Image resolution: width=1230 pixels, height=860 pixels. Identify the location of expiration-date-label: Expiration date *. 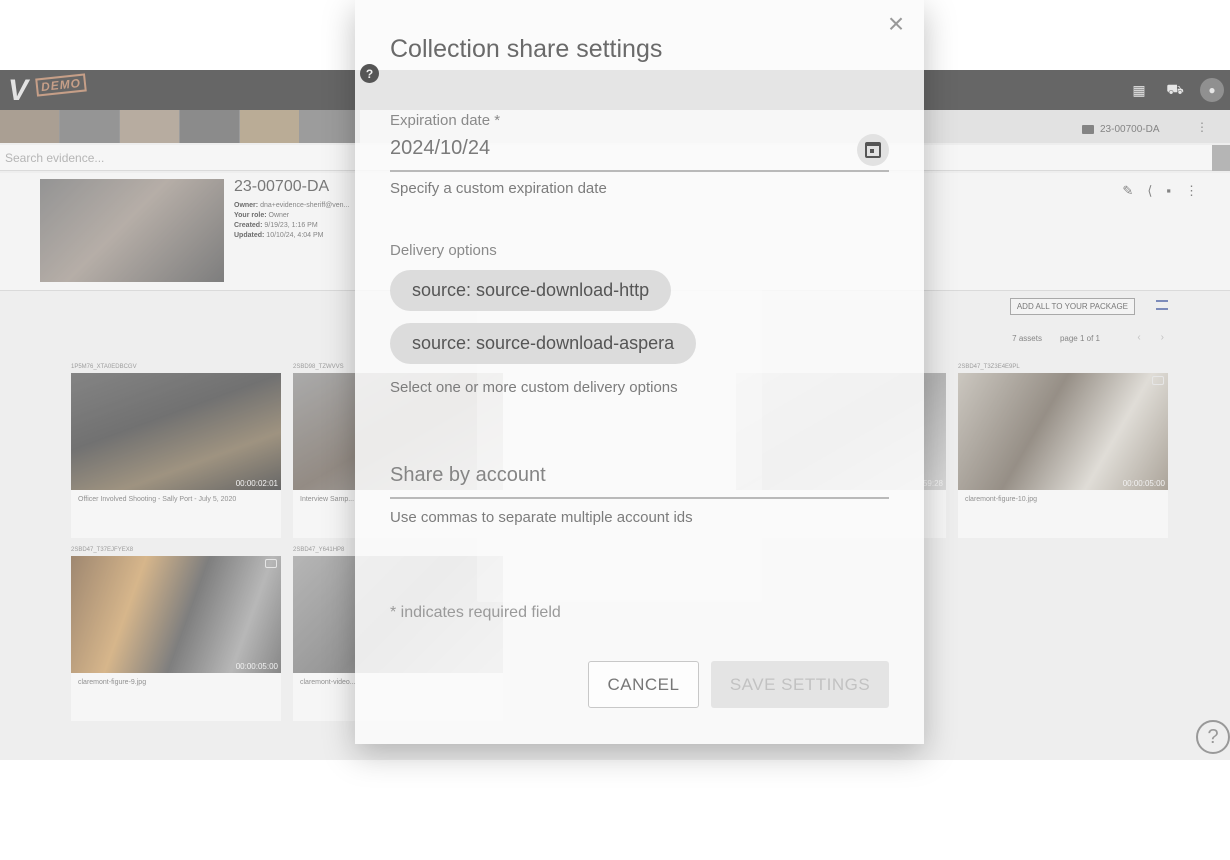
(445, 120).